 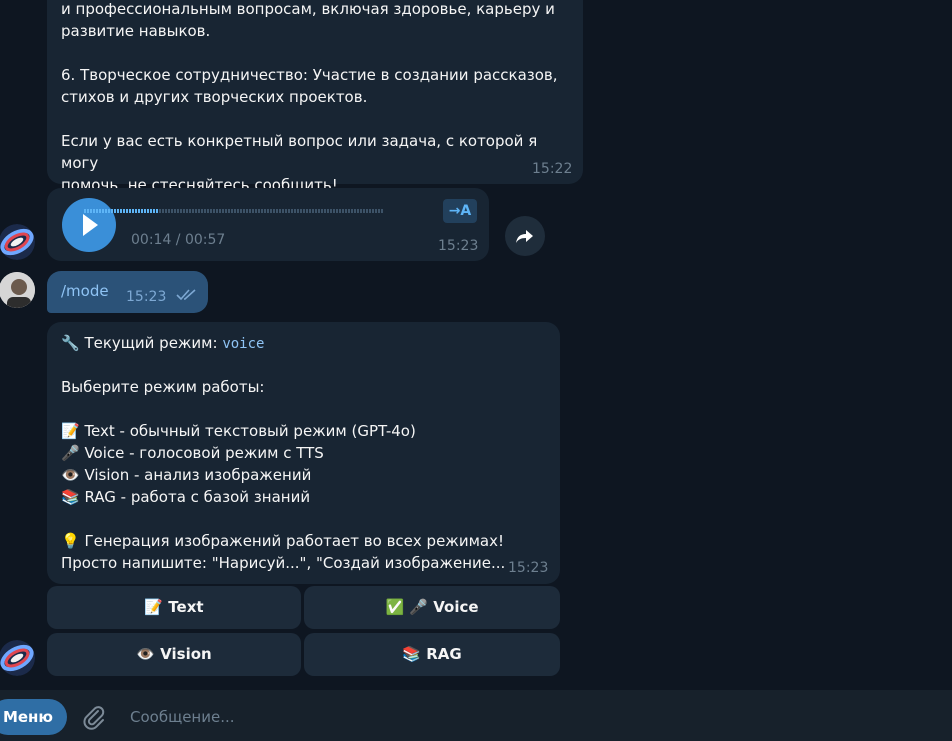 I want to click on mode-option-rag: 📚 RAG - работа с базой знаний, so click(x=186, y=497).